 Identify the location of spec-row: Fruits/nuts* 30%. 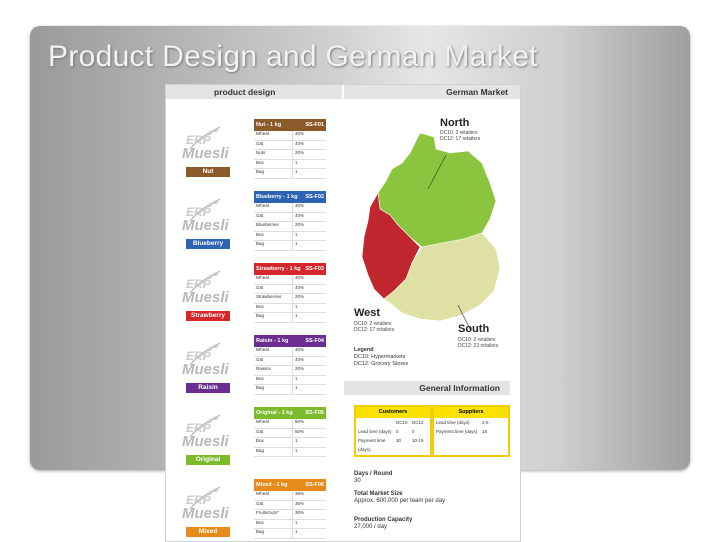
(290, 515).